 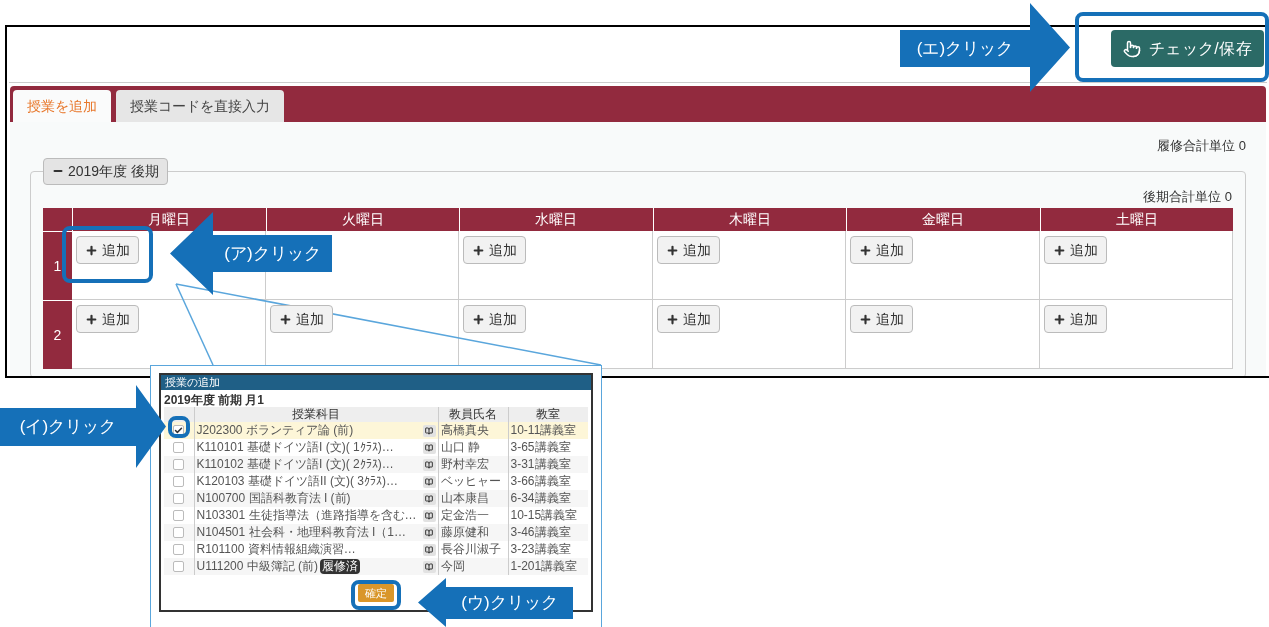 I want to click on teacher-cell: 定金浩一, so click(x=473, y=515).